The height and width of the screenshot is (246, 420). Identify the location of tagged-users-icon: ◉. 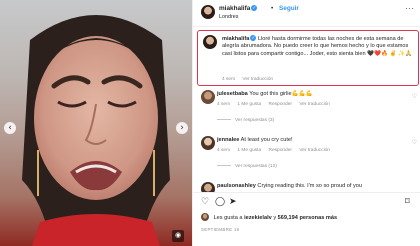
(178, 236).